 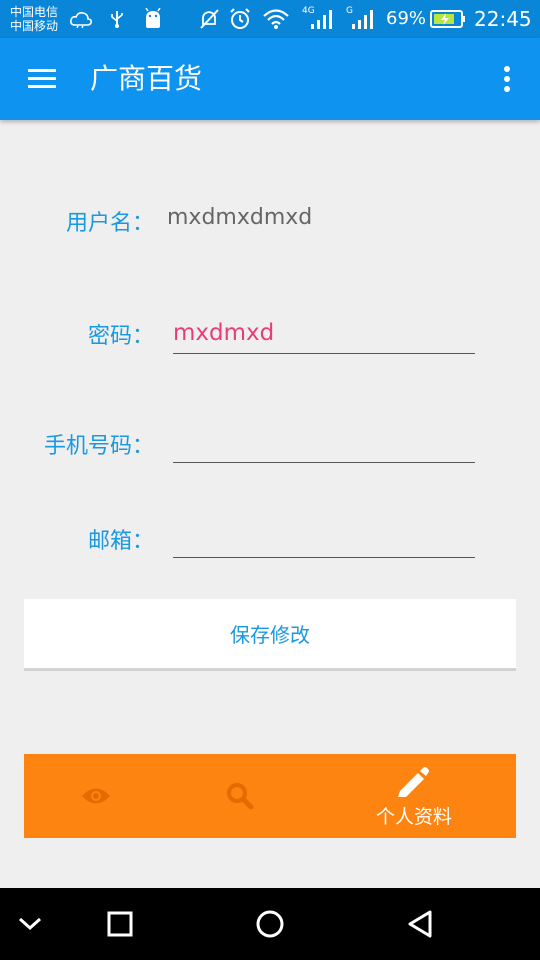 I want to click on save-button-label: 保存修改, so click(x=270, y=635).